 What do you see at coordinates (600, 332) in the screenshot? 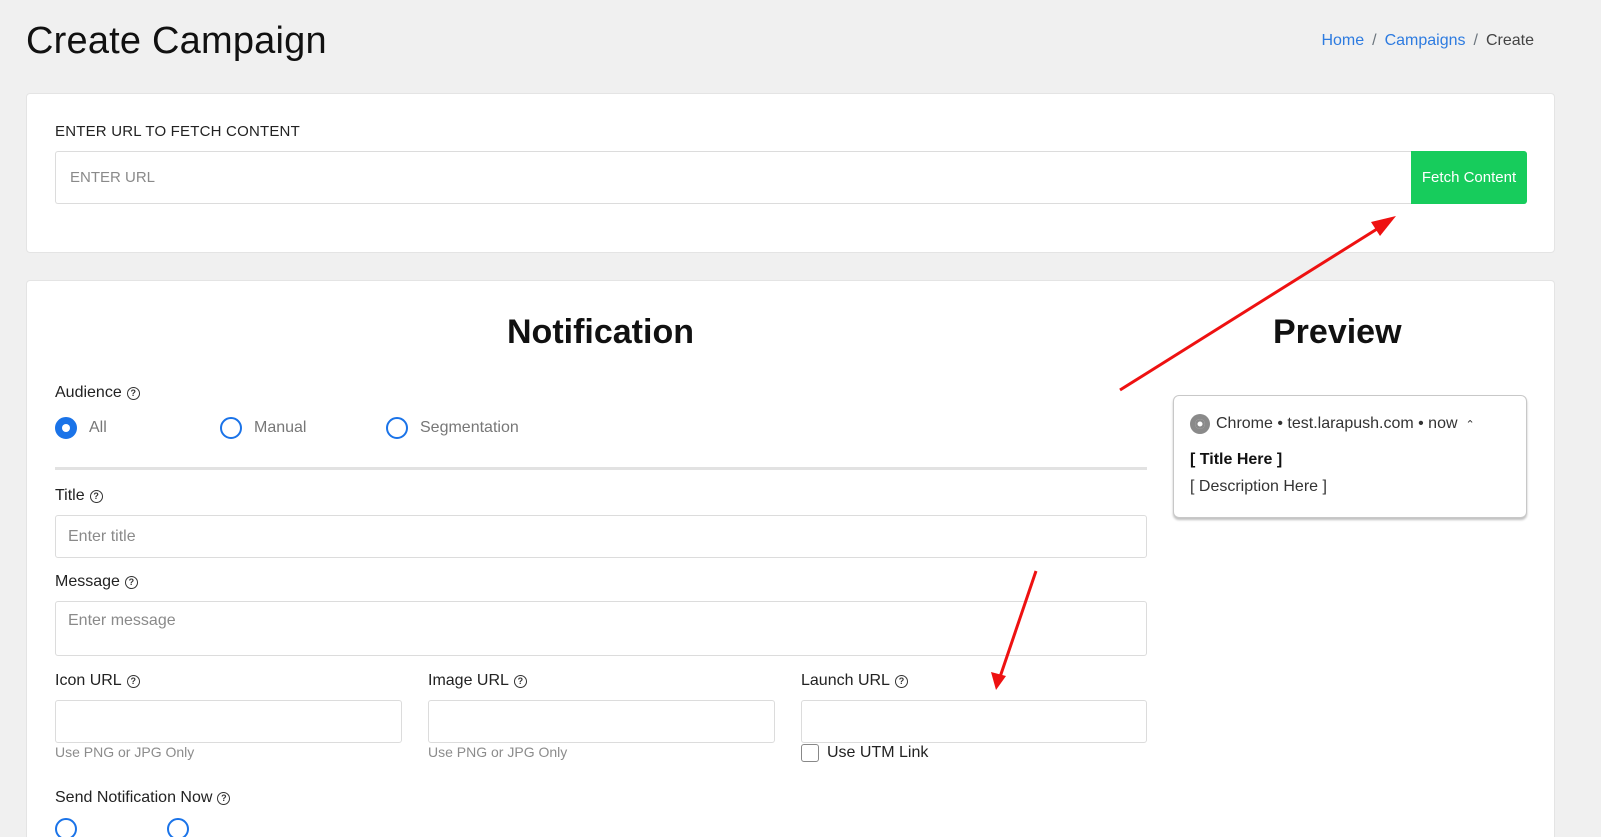
I see `notification-heading: Notification` at bounding box center [600, 332].